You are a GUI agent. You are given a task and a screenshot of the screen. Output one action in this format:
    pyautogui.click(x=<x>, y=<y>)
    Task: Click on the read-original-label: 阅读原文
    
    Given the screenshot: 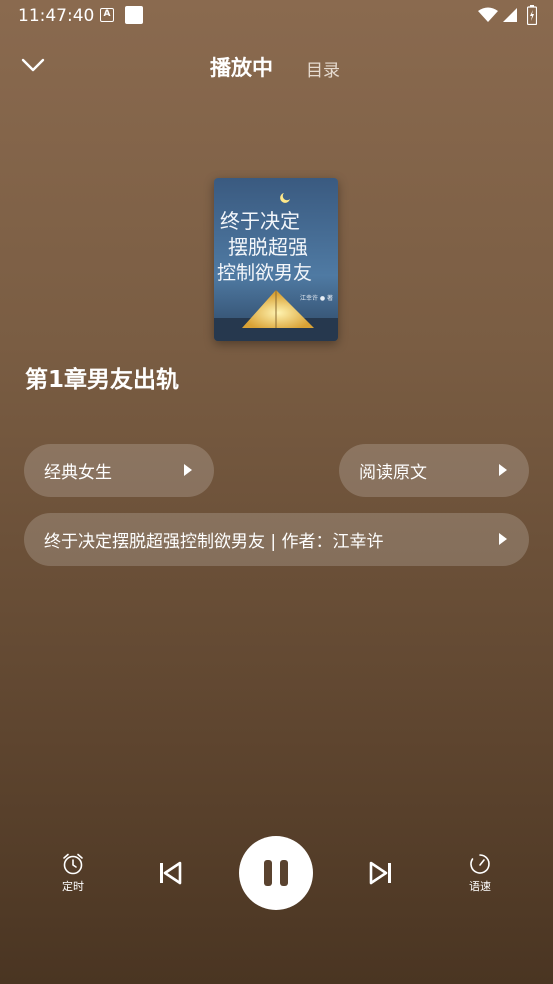 What is the action you would take?
    pyautogui.click(x=393, y=473)
    